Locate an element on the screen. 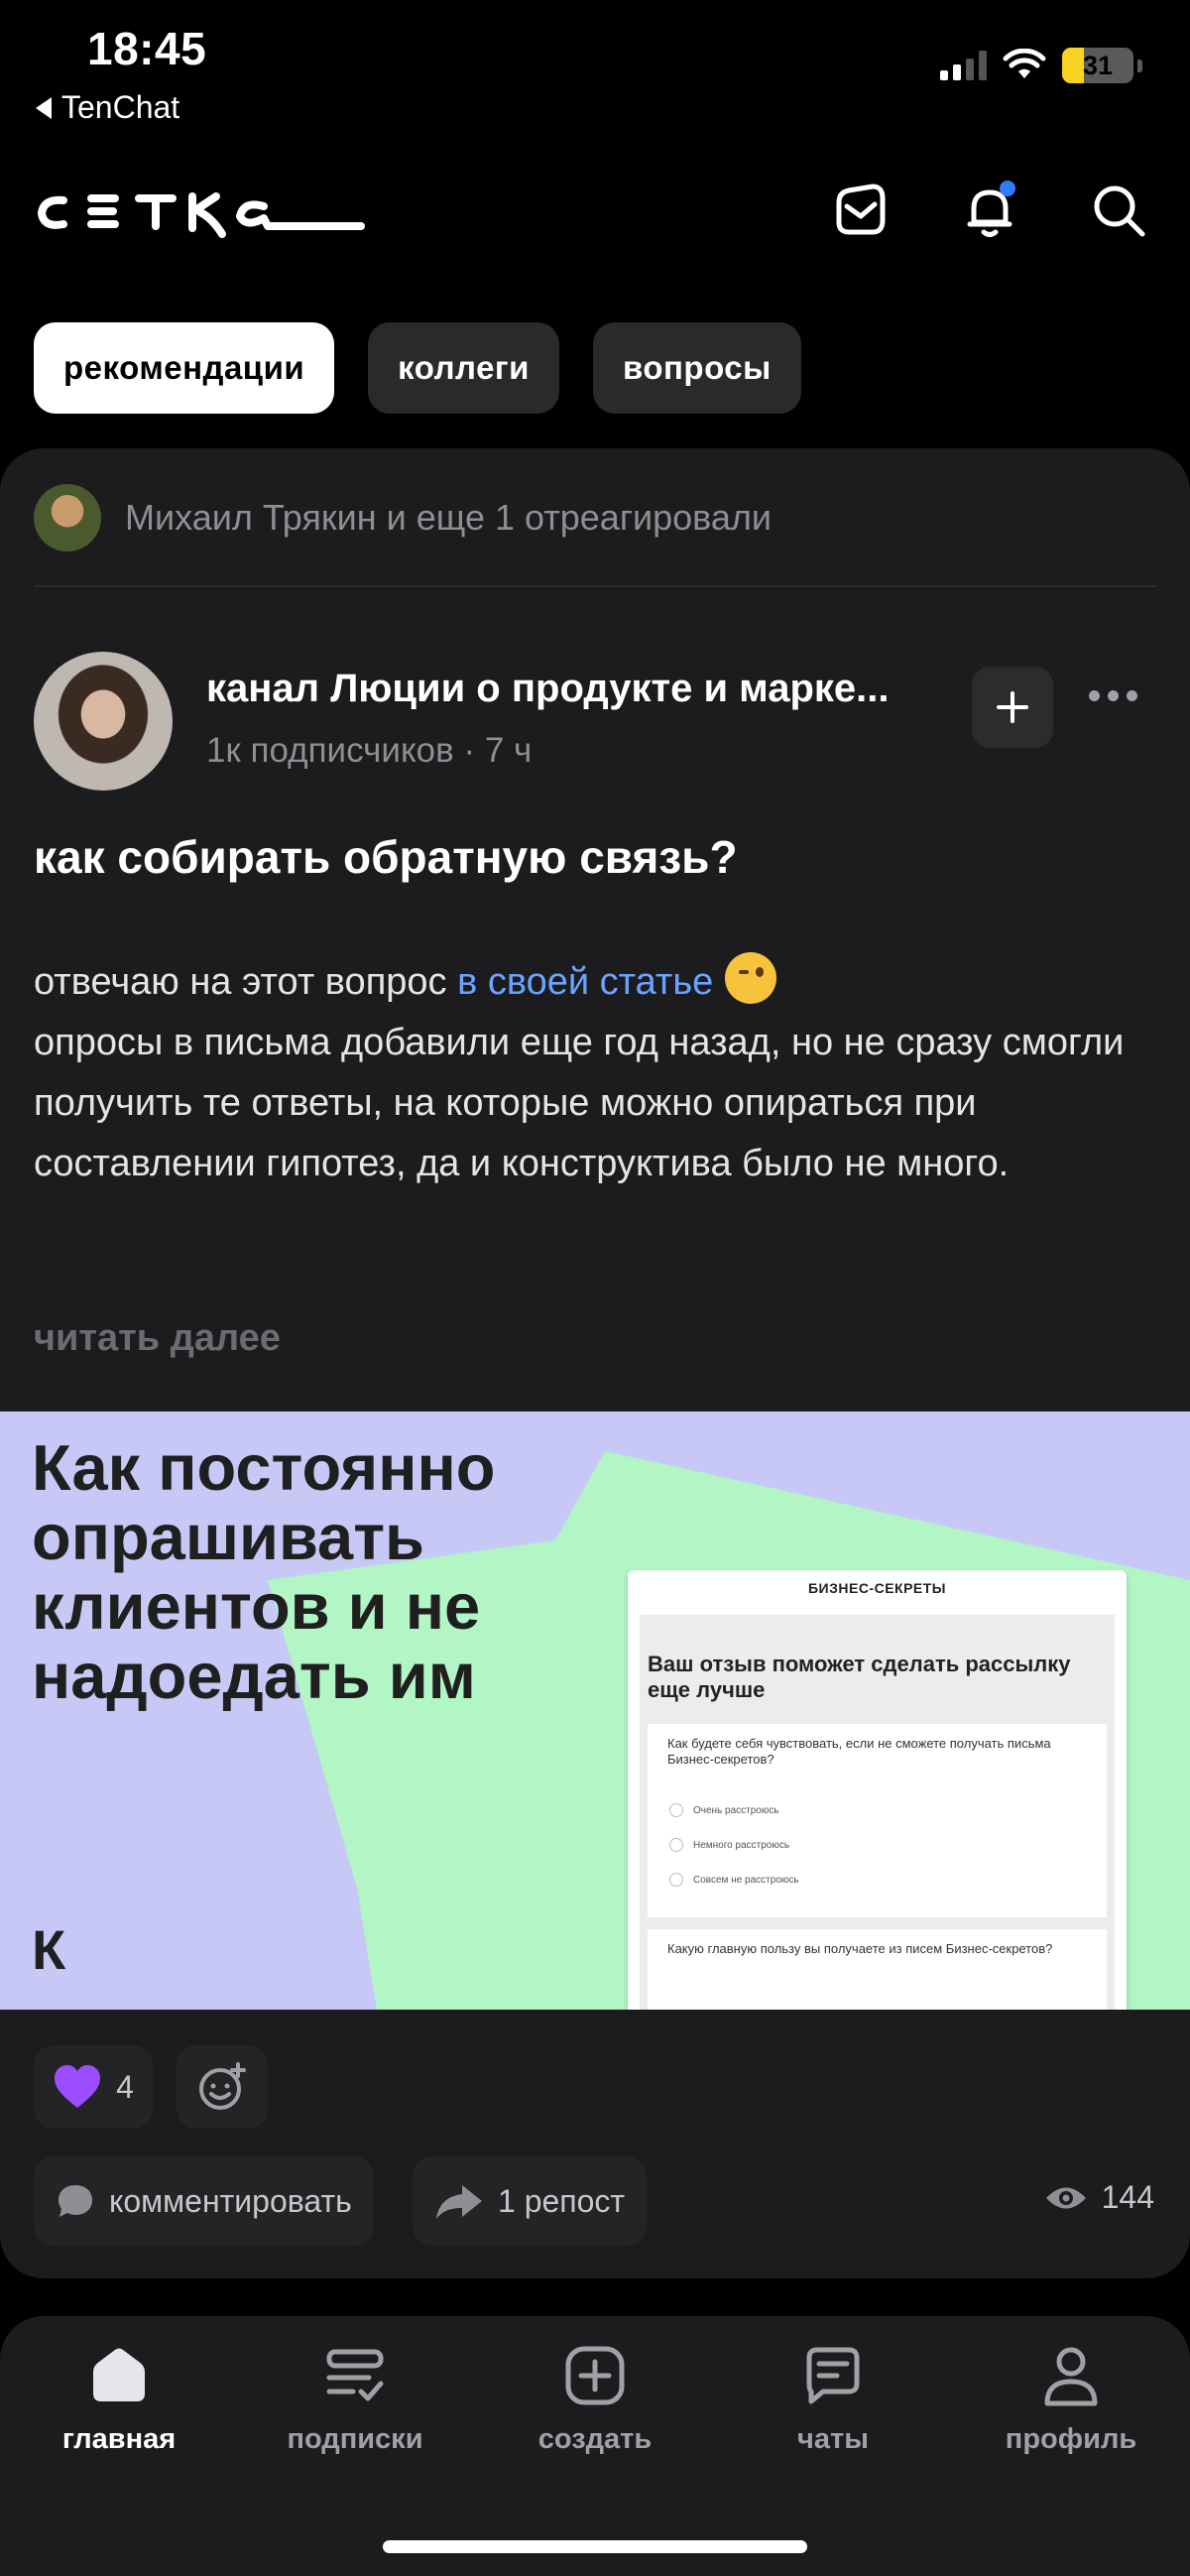 The image size is (1190, 2576). battery-icon: 31 is located at coordinates (1097, 65).